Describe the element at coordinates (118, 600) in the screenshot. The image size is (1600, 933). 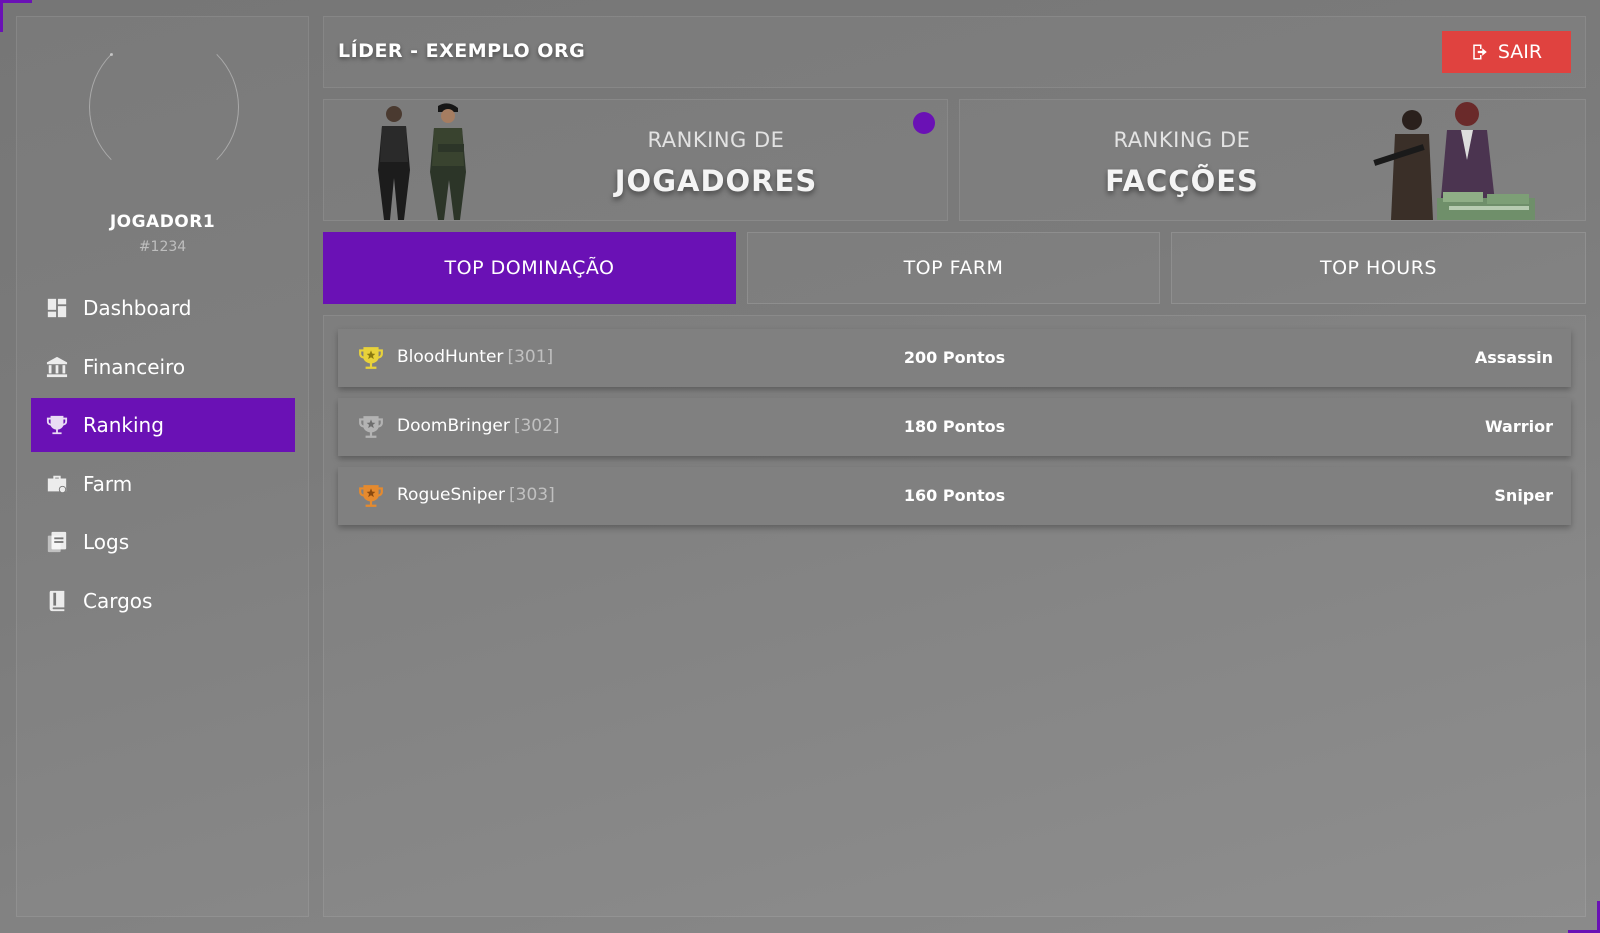
I see `sidebar-item-label: Cargos` at that location.